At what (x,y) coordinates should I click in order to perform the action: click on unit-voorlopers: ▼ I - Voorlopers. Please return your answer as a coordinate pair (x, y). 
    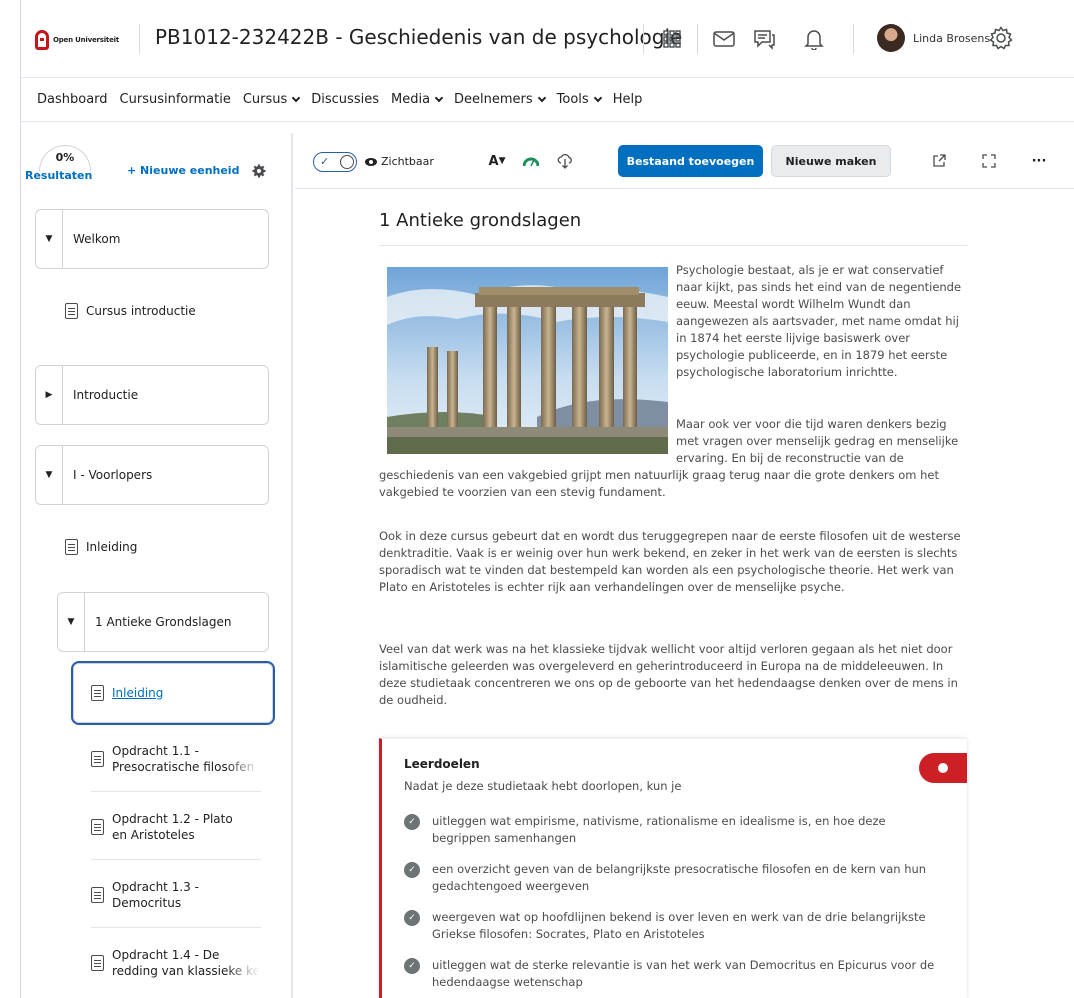
    Looking at the image, I should click on (152, 475).